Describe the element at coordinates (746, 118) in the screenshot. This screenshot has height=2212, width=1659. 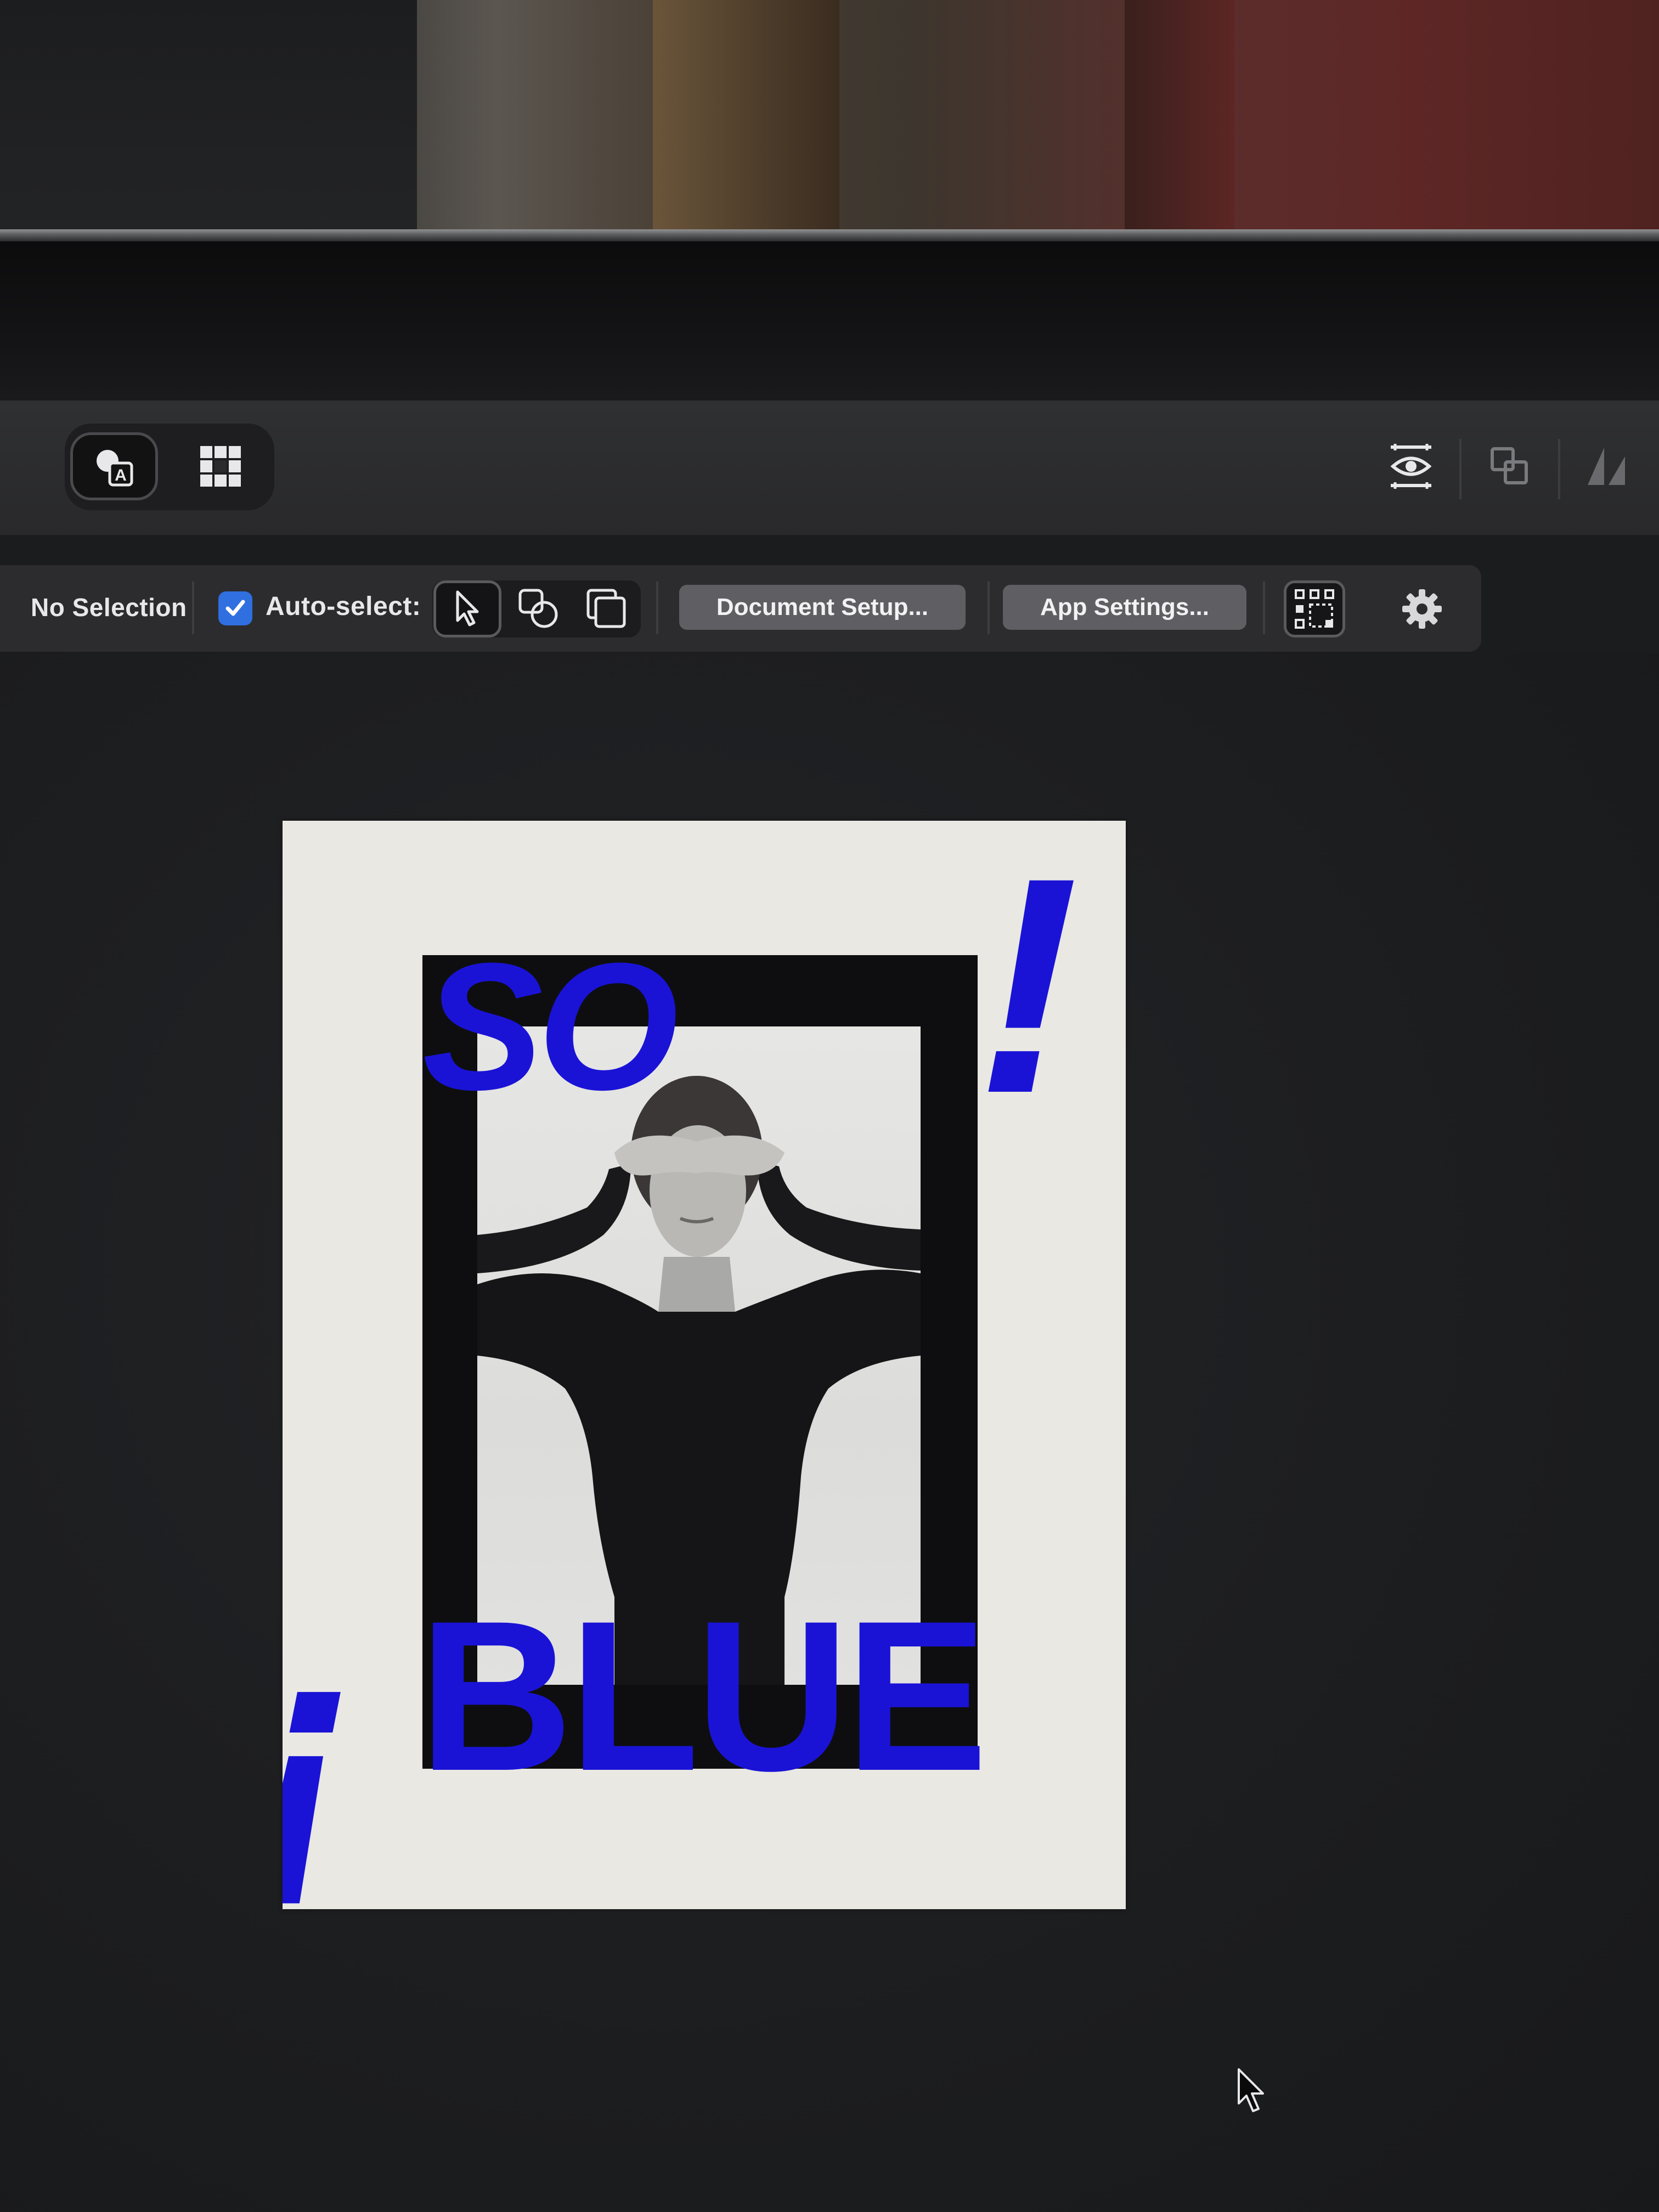
I see `room-door` at that location.